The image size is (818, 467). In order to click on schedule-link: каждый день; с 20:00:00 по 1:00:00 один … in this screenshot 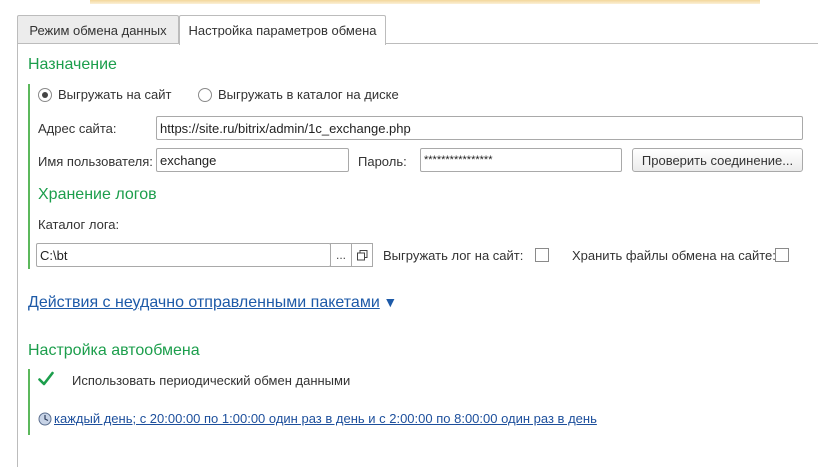, I will do `click(317, 418)`.